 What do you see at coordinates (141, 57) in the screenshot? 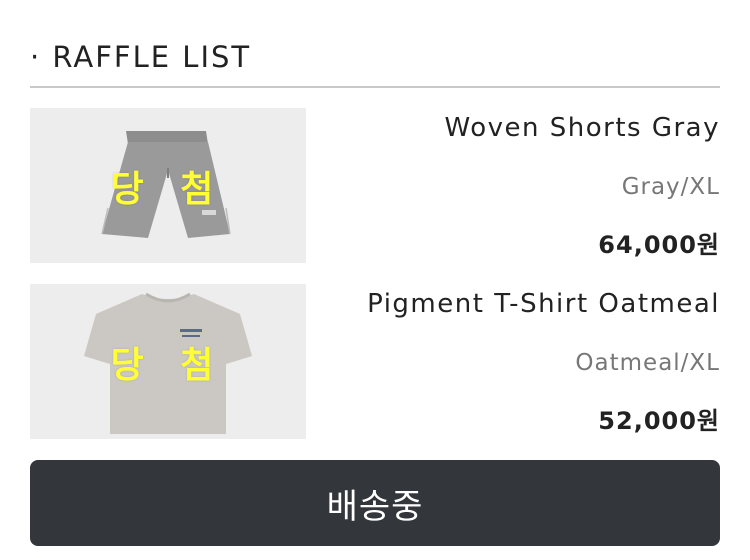
I see `section-title: · RAFFLE LIST` at bounding box center [141, 57].